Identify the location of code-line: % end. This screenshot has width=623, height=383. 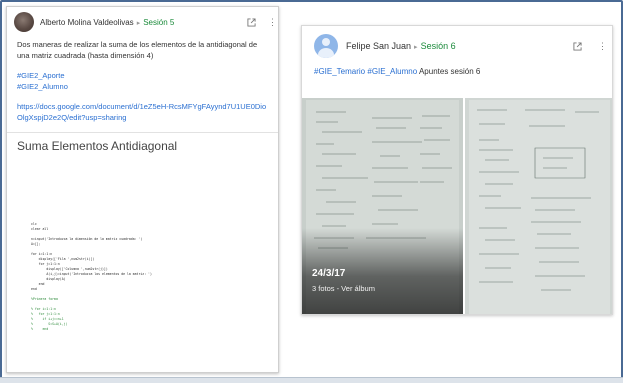
(40, 329).